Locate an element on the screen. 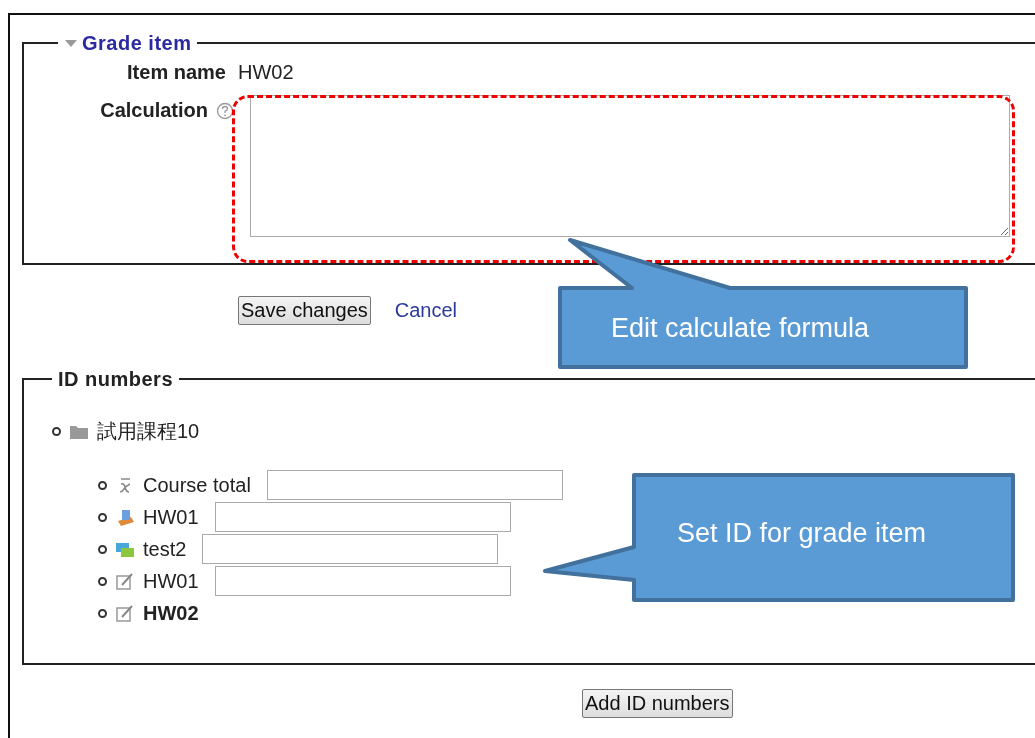  field-label: Item name is located at coordinates (176, 72).